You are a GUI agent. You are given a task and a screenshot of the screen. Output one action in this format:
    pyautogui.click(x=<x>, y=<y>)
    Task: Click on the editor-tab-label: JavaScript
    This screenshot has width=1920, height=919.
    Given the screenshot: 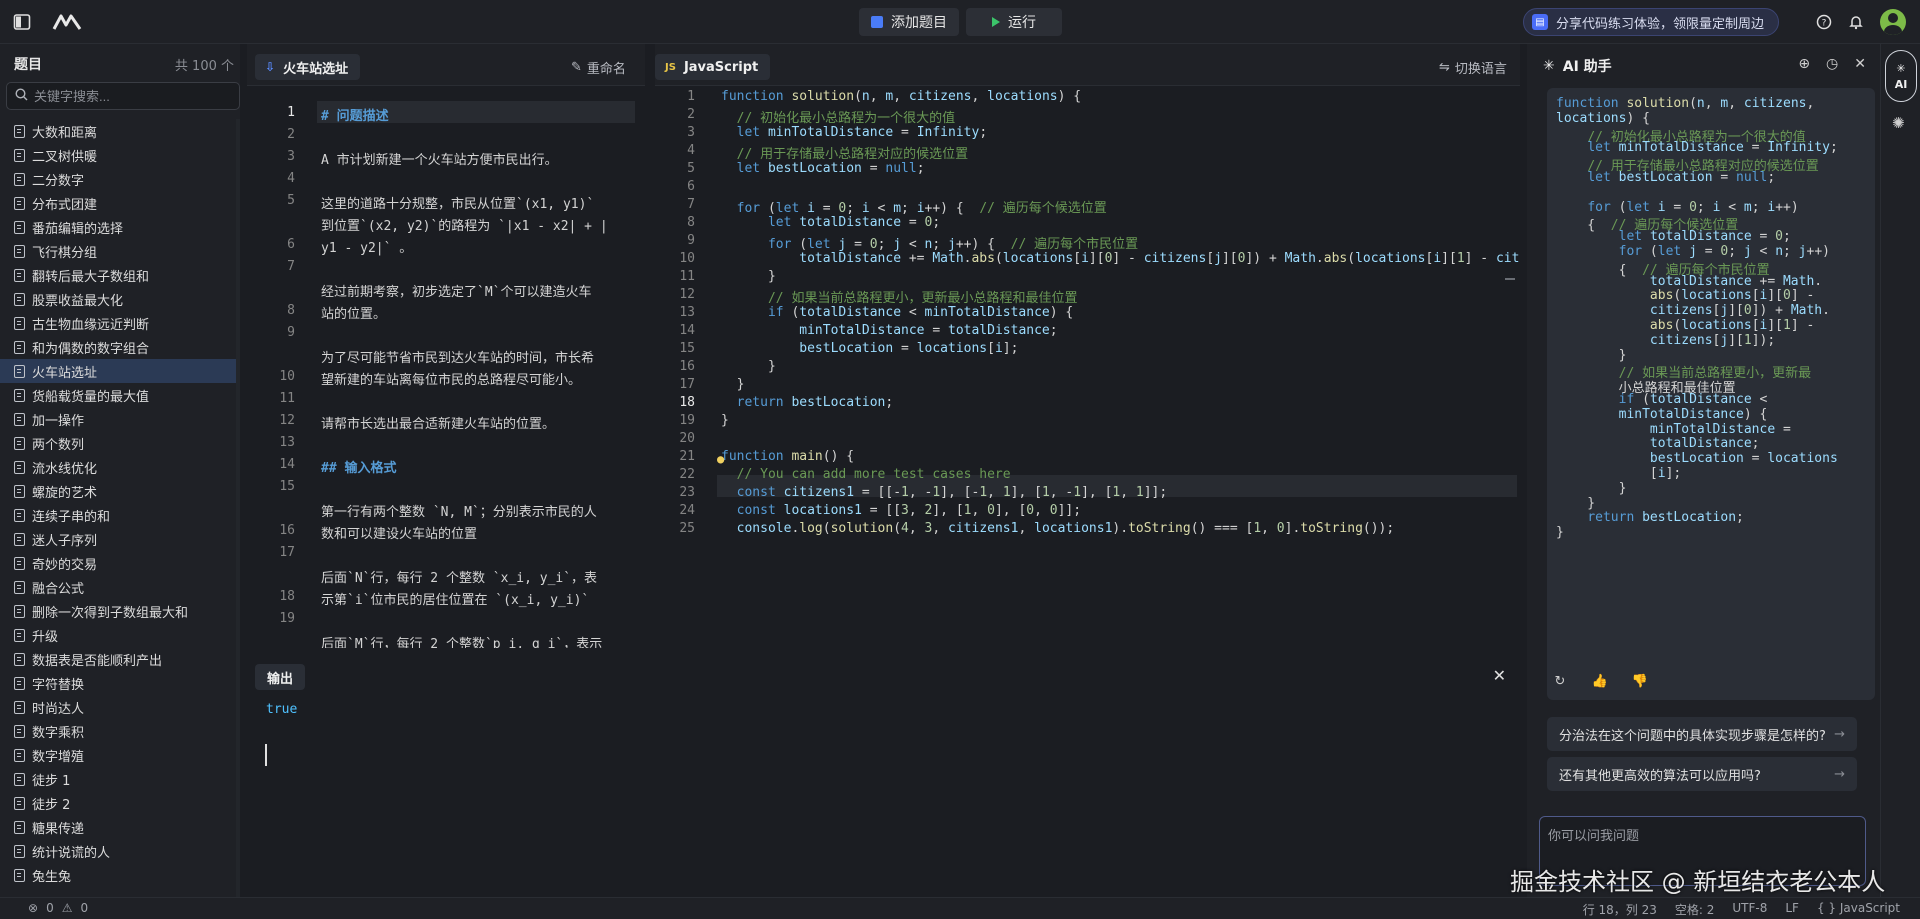 What is the action you would take?
    pyautogui.click(x=721, y=67)
    